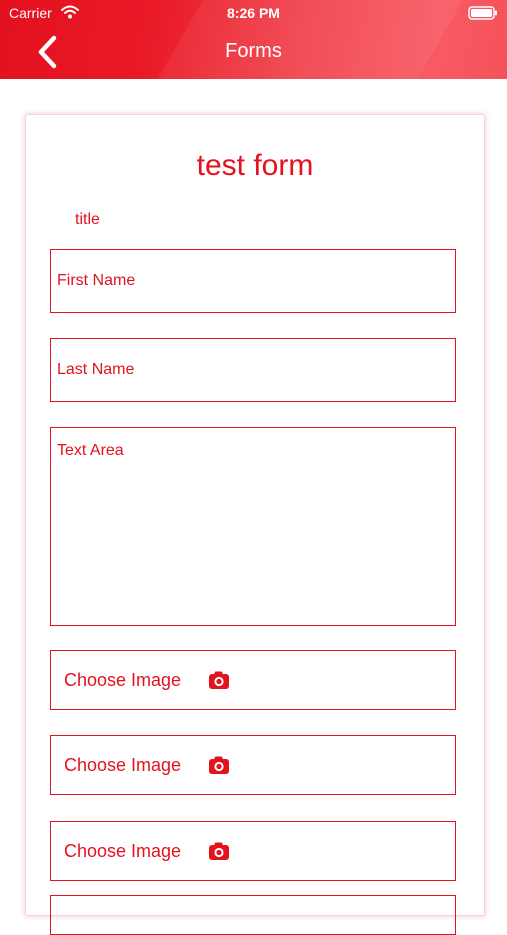 The height and width of the screenshot is (935, 507). What do you see at coordinates (90, 450) in the screenshot?
I see `text-area-placeholder: Text Area` at bounding box center [90, 450].